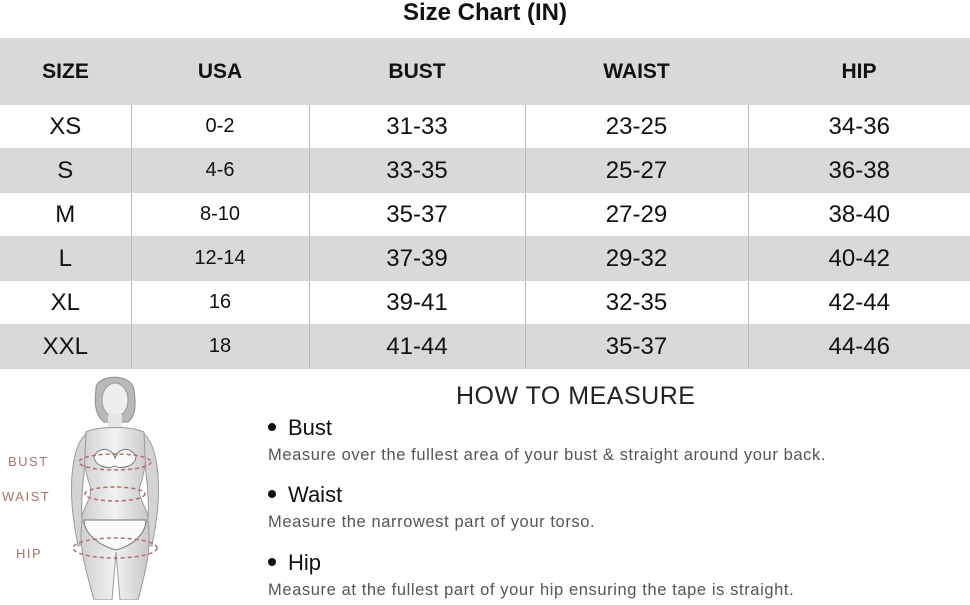 The width and height of the screenshot is (970, 605). I want to click on cell-usa: 12-14, so click(220, 258).